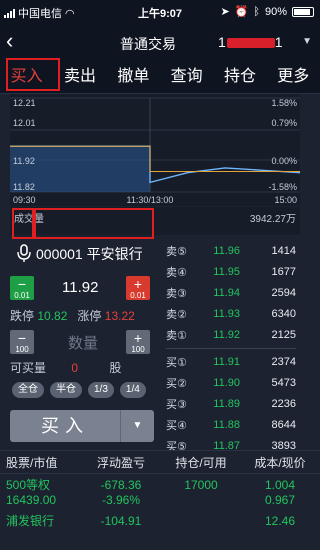 The image size is (320, 550). I want to click on bid-row: 买④ 11.88 8644, so click(231, 425).